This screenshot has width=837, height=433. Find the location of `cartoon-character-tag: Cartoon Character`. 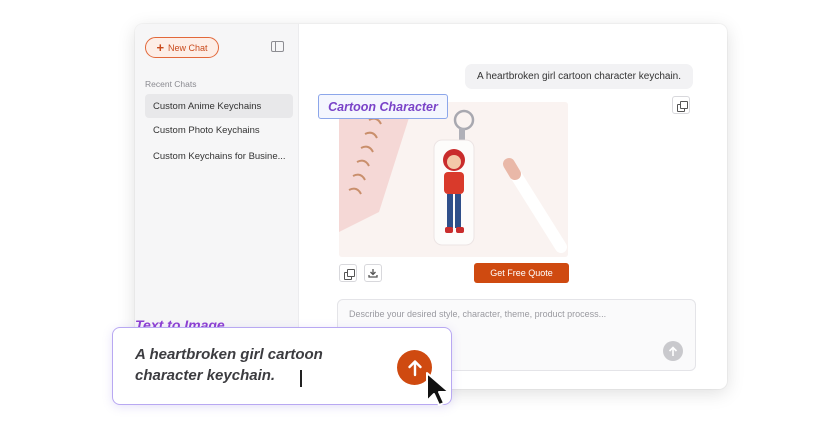

cartoon-character-tag: Cartoon Character is located at coordinates (383, 106).